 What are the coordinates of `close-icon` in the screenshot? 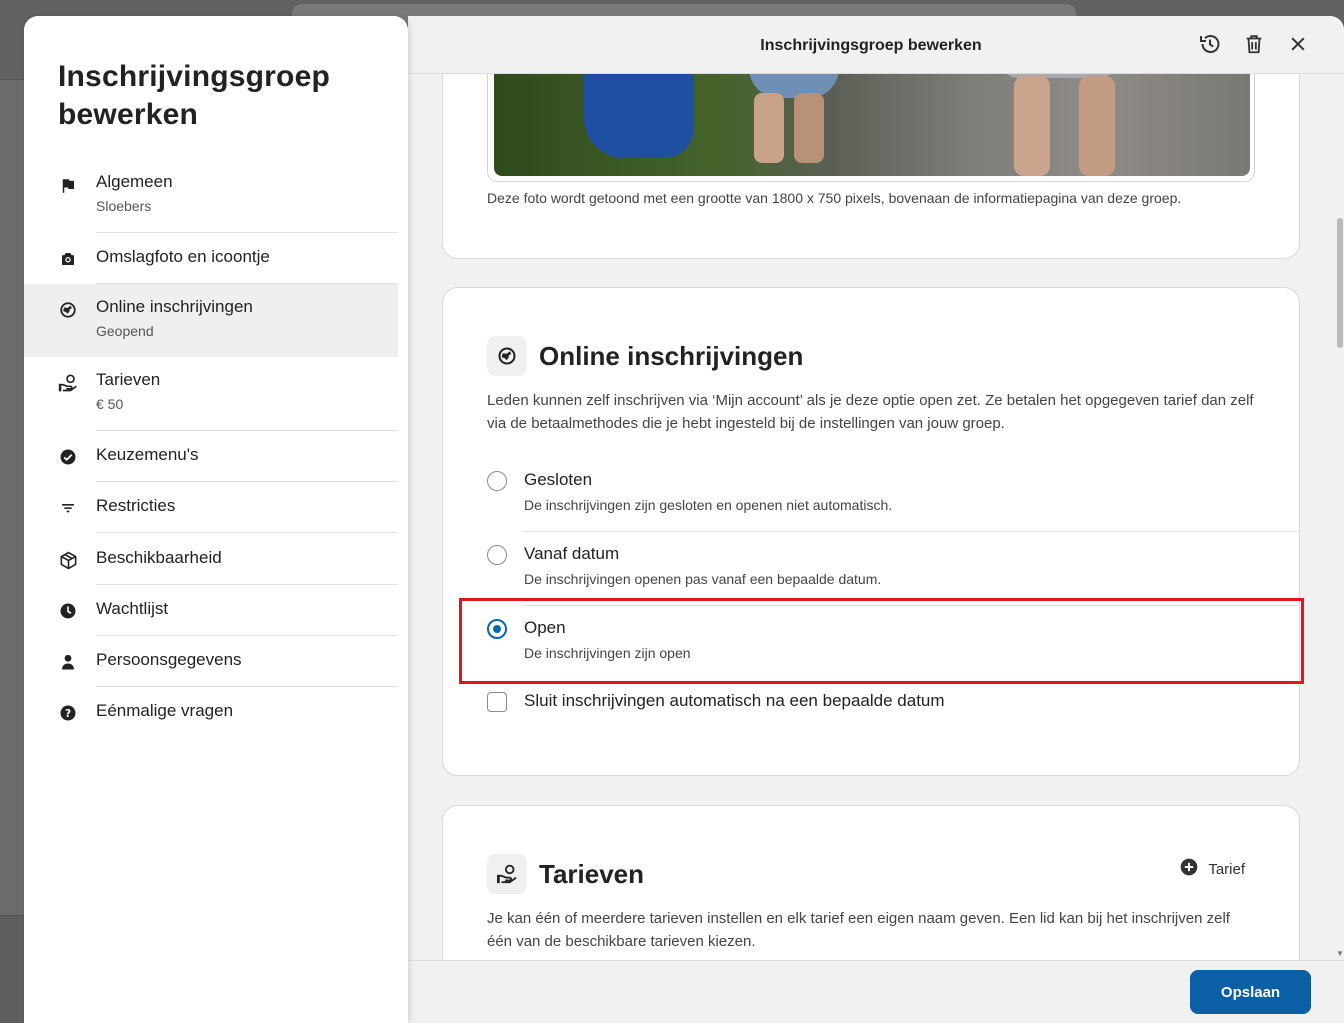 It's located at (1298, 46).